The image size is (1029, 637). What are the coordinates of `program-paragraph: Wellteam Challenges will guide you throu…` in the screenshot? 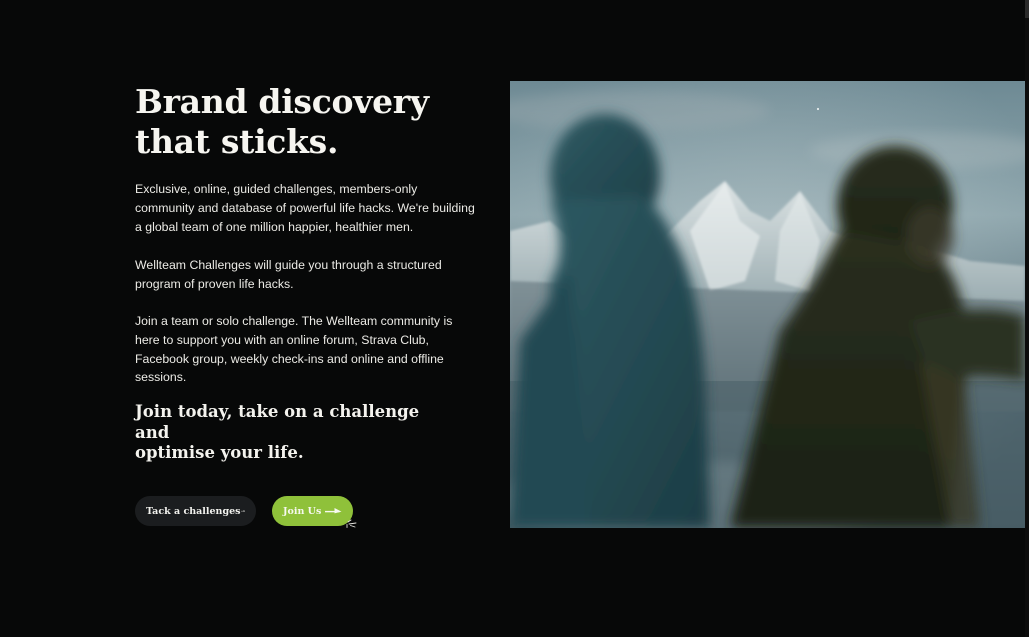 It's located at (288, 274).